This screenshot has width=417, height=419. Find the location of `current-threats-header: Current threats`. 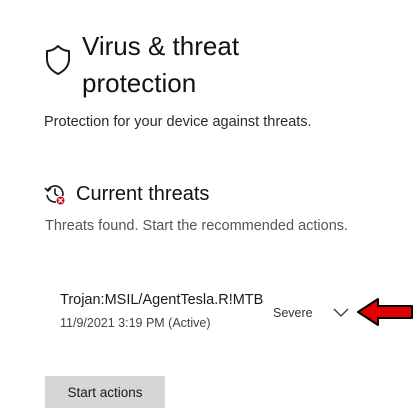

current-threats-header: Current threats is located at coordinates (224, 195).